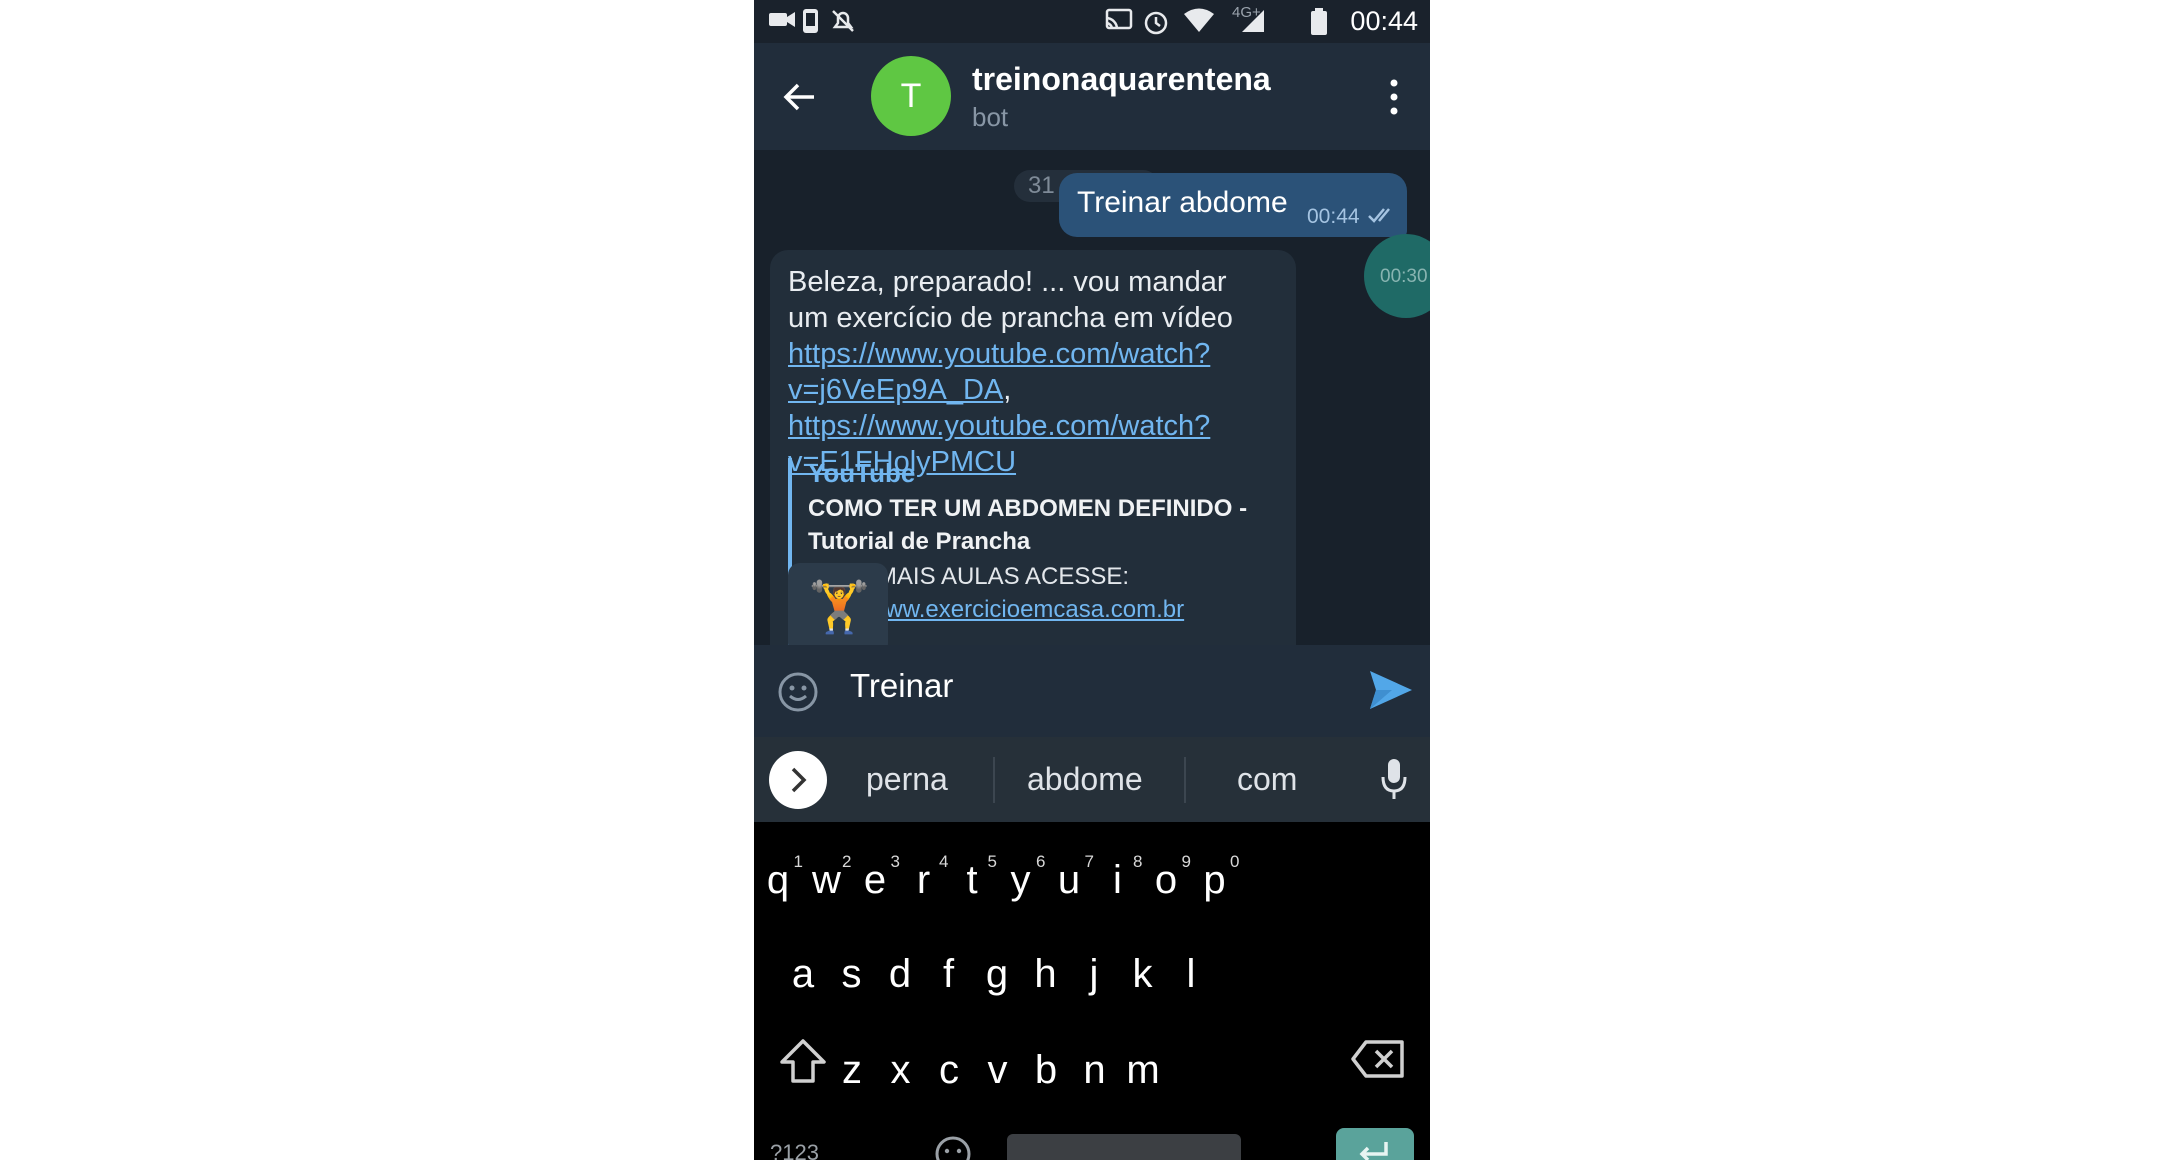  I want to click on avatar: T, so click(911, 96).